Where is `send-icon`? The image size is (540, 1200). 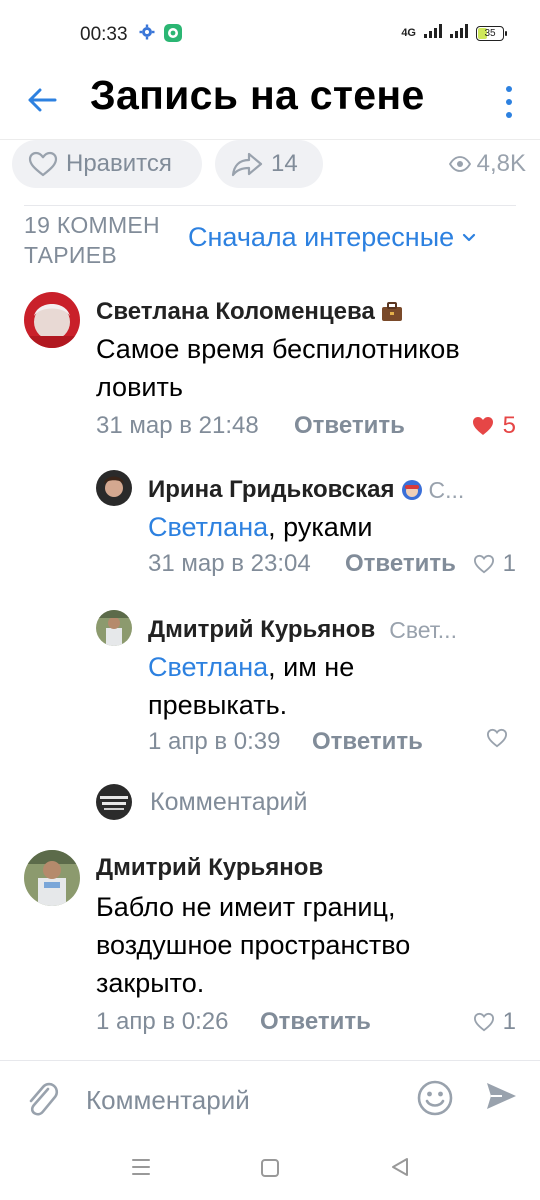
send-icon is located at coordinates (501, 1096).